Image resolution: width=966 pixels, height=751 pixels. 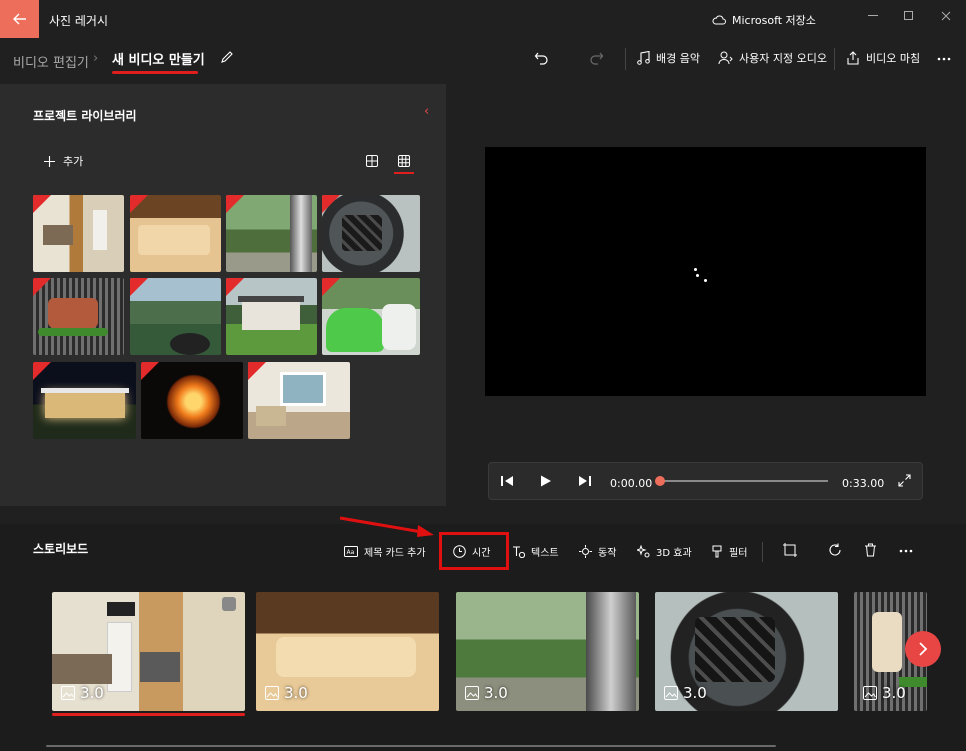 I want to click on seek-handle, so click(x=660, y=481).